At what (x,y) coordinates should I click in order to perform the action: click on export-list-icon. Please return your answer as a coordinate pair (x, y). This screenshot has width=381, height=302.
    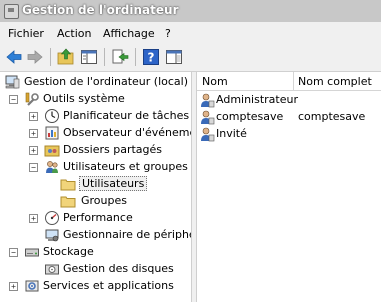
    Looking at the image, I should click on (120, 57).